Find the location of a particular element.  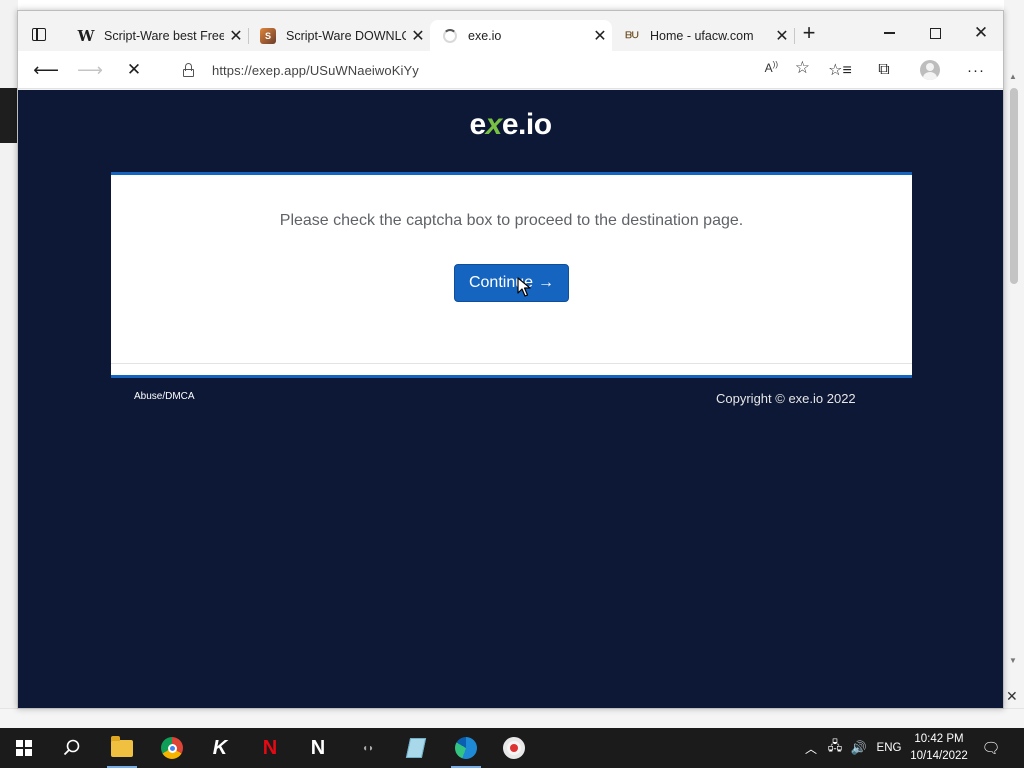

window-close-button: ✕ is located at coordinates (980, 33).